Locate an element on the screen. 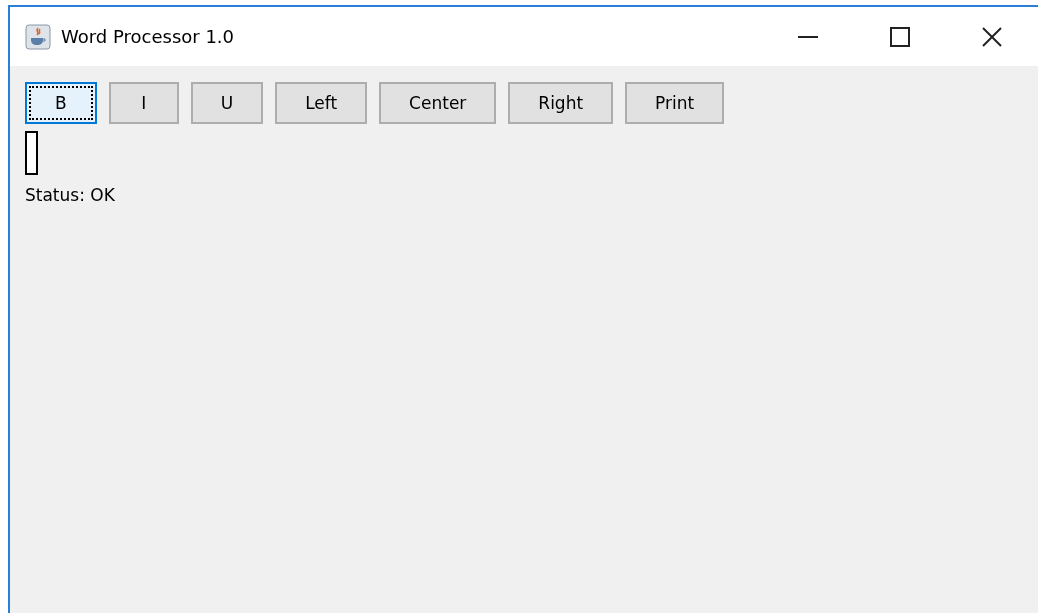 Image resolution: width=1038 pixels, height=613 pixels. toolbar-button: I is located at coordinates (143, 103).